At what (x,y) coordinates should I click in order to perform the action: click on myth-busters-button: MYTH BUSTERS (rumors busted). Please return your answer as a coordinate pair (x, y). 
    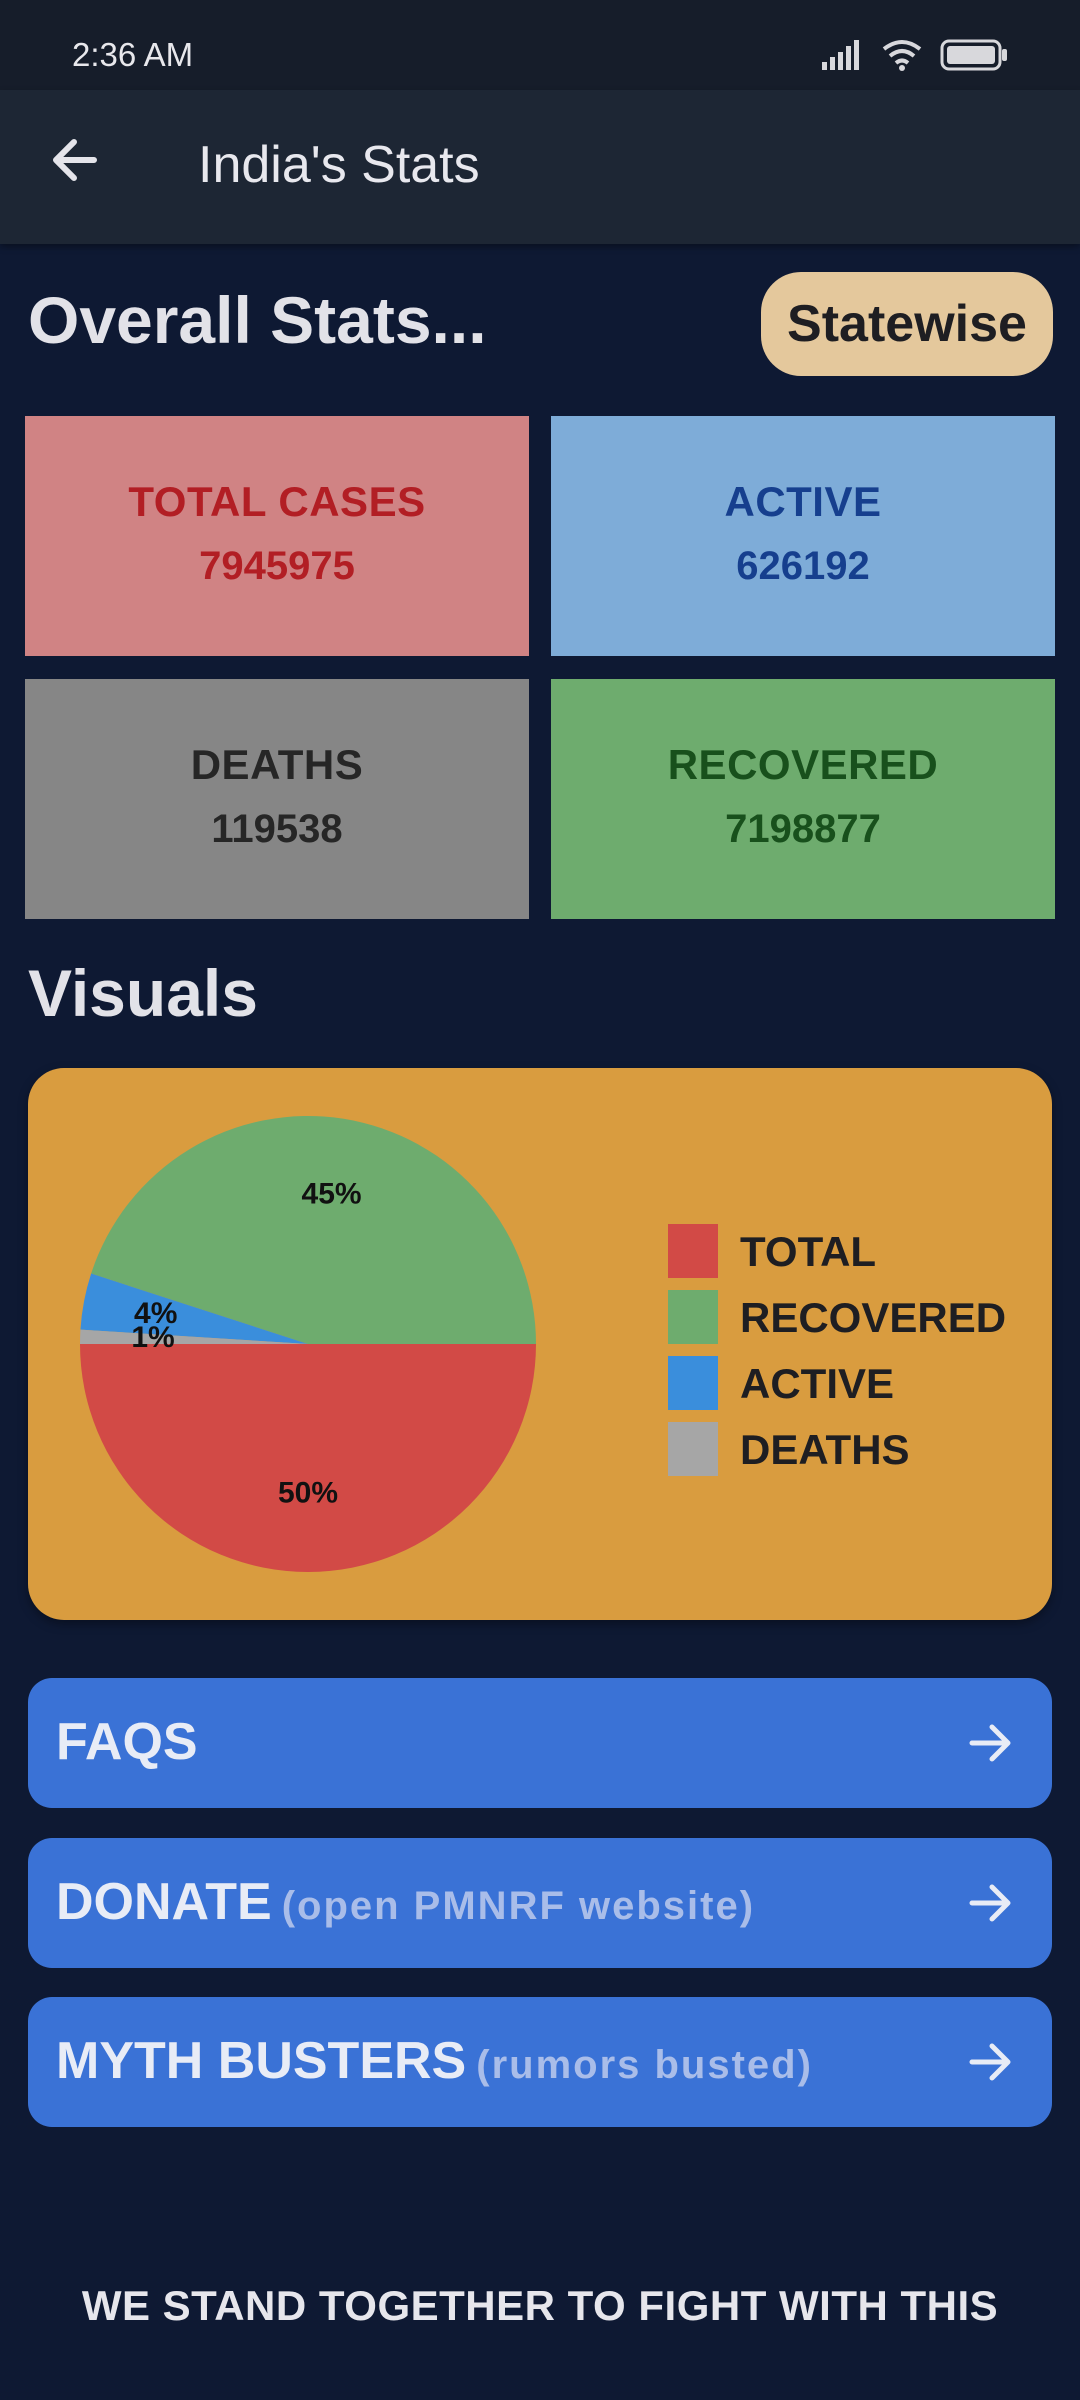
    Looking at the image, I should click on (540, 2062).